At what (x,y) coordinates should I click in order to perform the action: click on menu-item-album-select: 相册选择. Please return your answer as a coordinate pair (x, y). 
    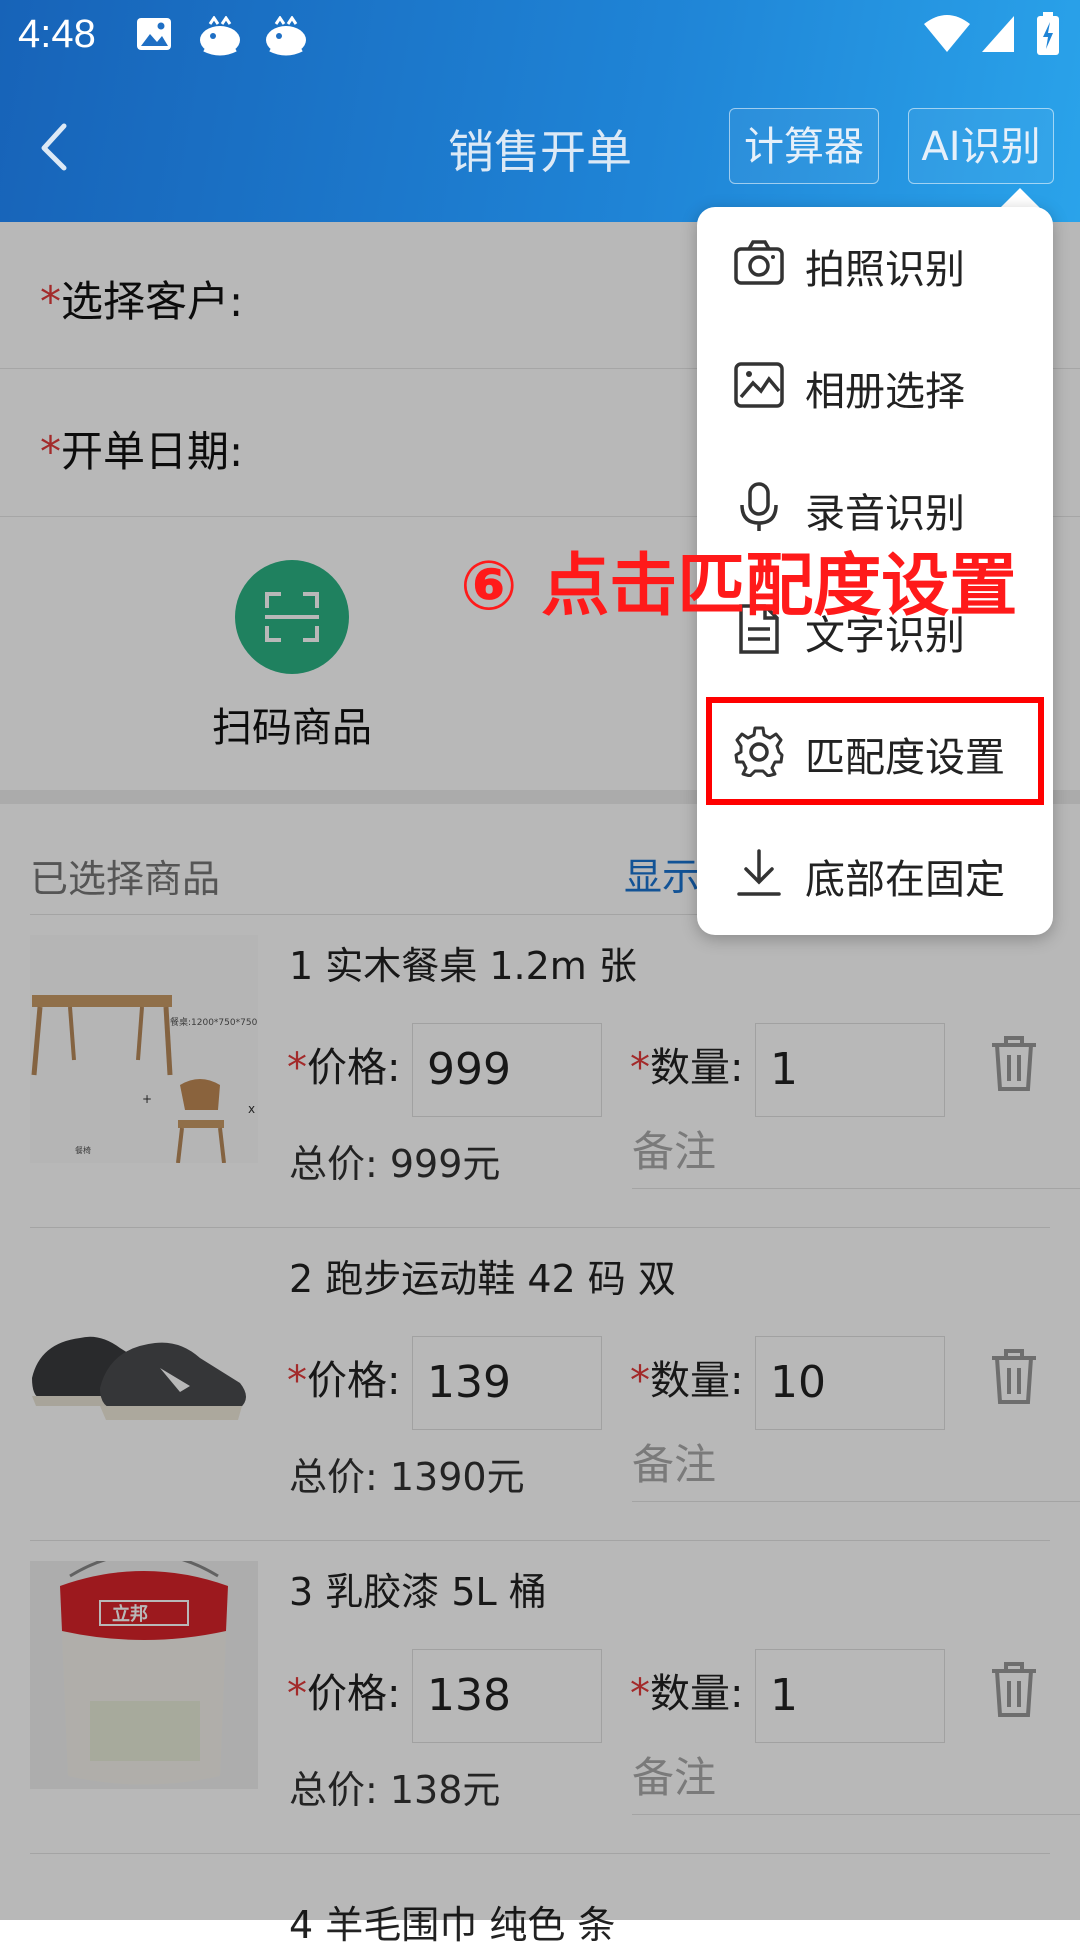
    Looking at the image, I should click on (875, 384).